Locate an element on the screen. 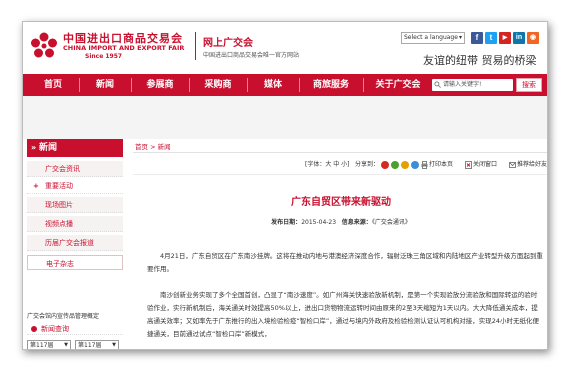 This screenshot has width=582, height=375. sidebar-promo-text: 广交会馆内宣传品管理概定 is located at coordinates (63, 315).